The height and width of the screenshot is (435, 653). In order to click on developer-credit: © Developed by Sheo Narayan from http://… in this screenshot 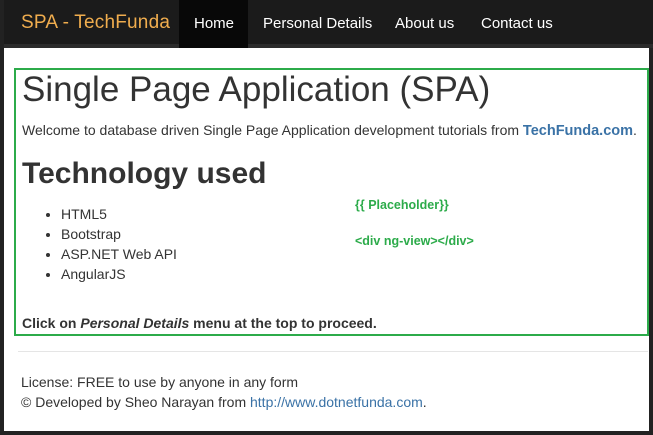, I will do `click(224, 402)`.